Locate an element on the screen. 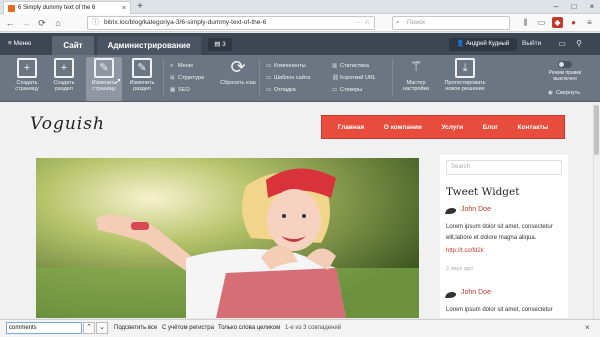 This screenshot has height=337, width=600. refresh-icon: ⟳ is located at coordinates (238, 67).